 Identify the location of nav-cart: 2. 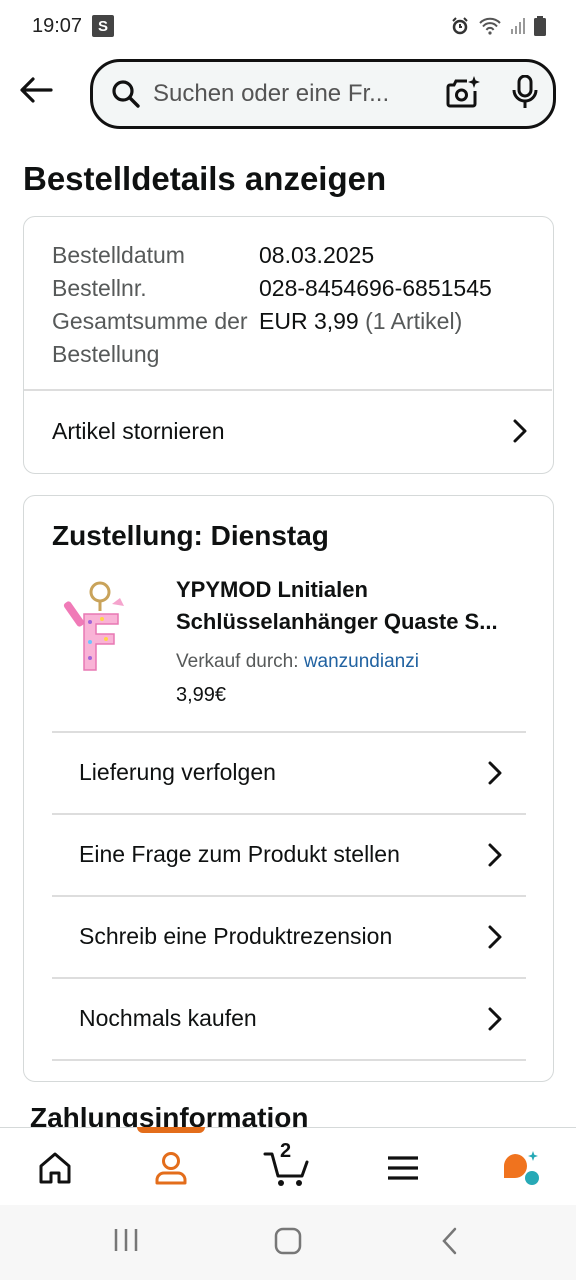
(288, 1165).